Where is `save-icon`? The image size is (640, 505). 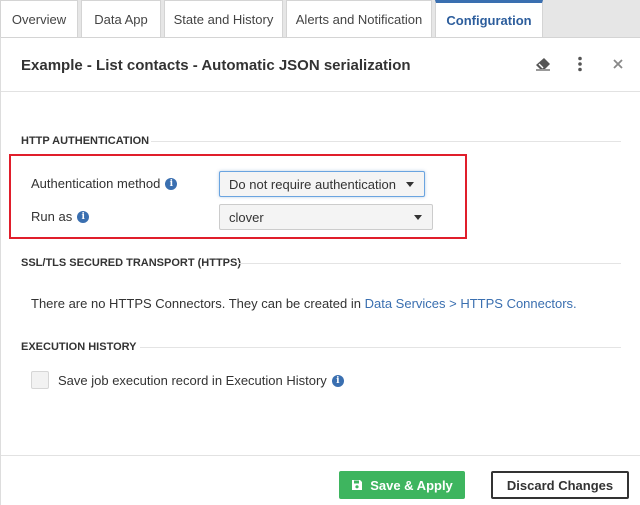
save-icon is located at coordinates (357, 485).